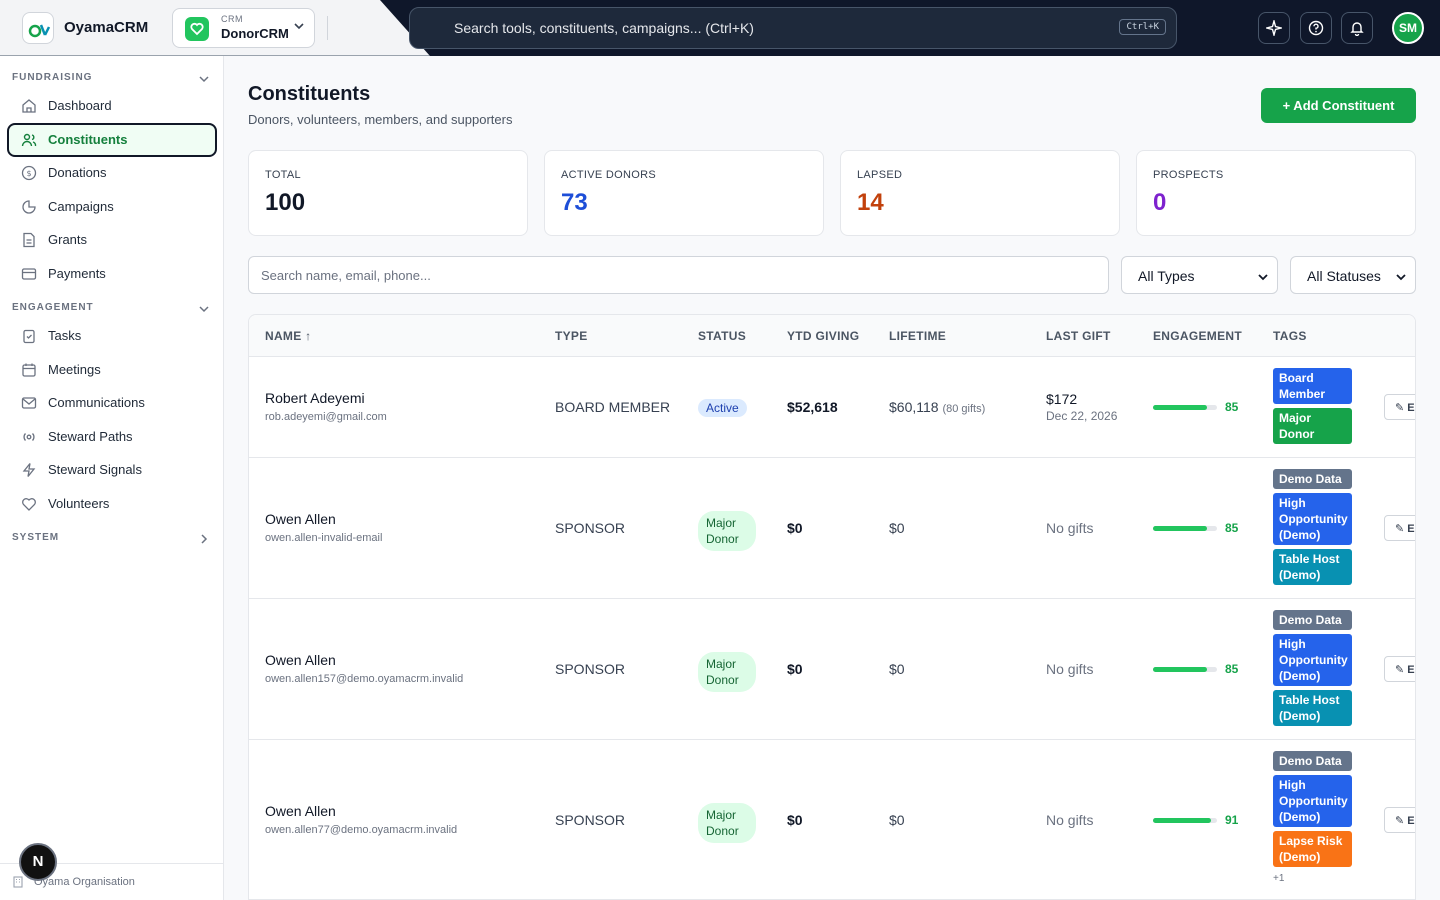 The image size is (1440, 900). Describe the element at coordinates (288, 336) in the screenshot. I see `column-header-name: NAME ↑` at that location.